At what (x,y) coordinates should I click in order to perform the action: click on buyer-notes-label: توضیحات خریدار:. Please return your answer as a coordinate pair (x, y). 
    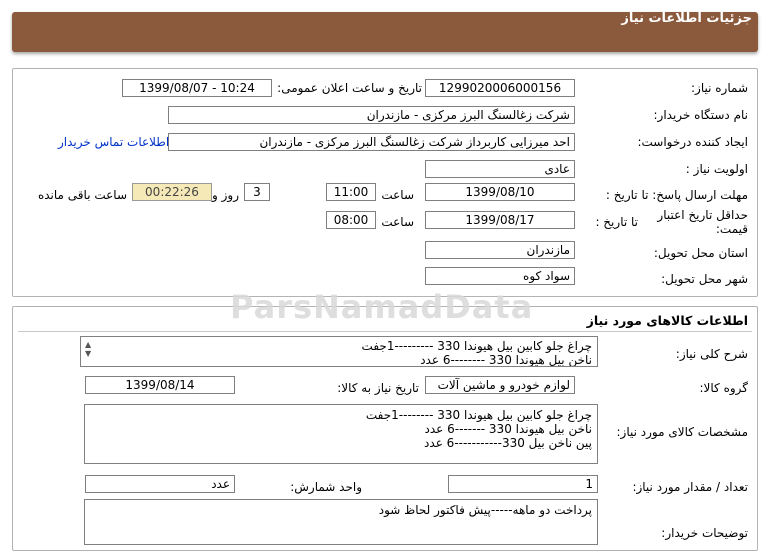
    Looking at the image, I should click on (704, 533).